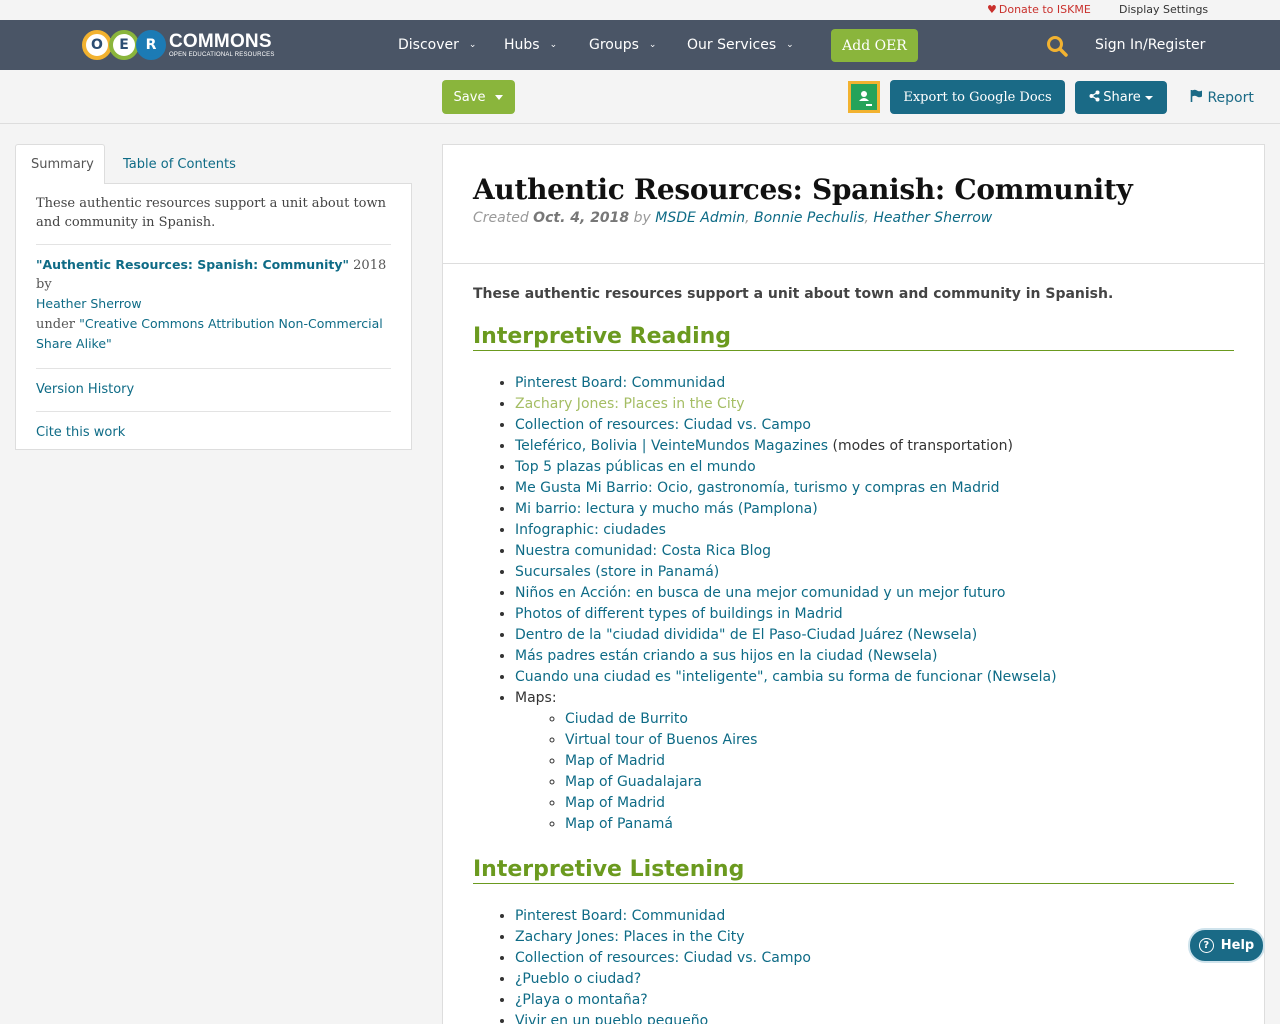 The image size is (1280, 1024). I want to click on list-item: ¿Playa o montaña?, so click(874, 1000).